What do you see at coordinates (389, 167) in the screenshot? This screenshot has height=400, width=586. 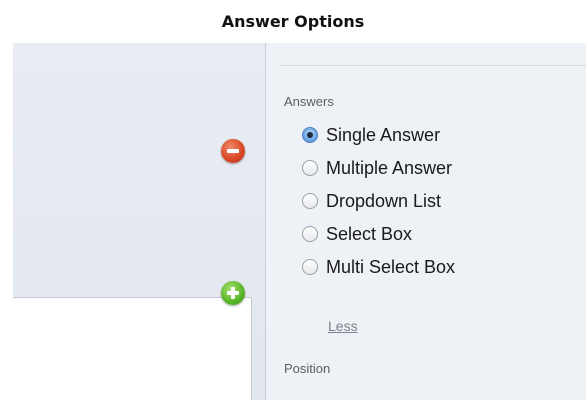 I see `answer-type-label: Multiple Answer` at bounding box center [389, 167].